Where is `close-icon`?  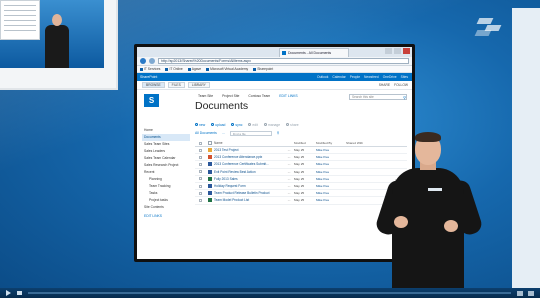
close-icon is located at coordinates (406, 51).